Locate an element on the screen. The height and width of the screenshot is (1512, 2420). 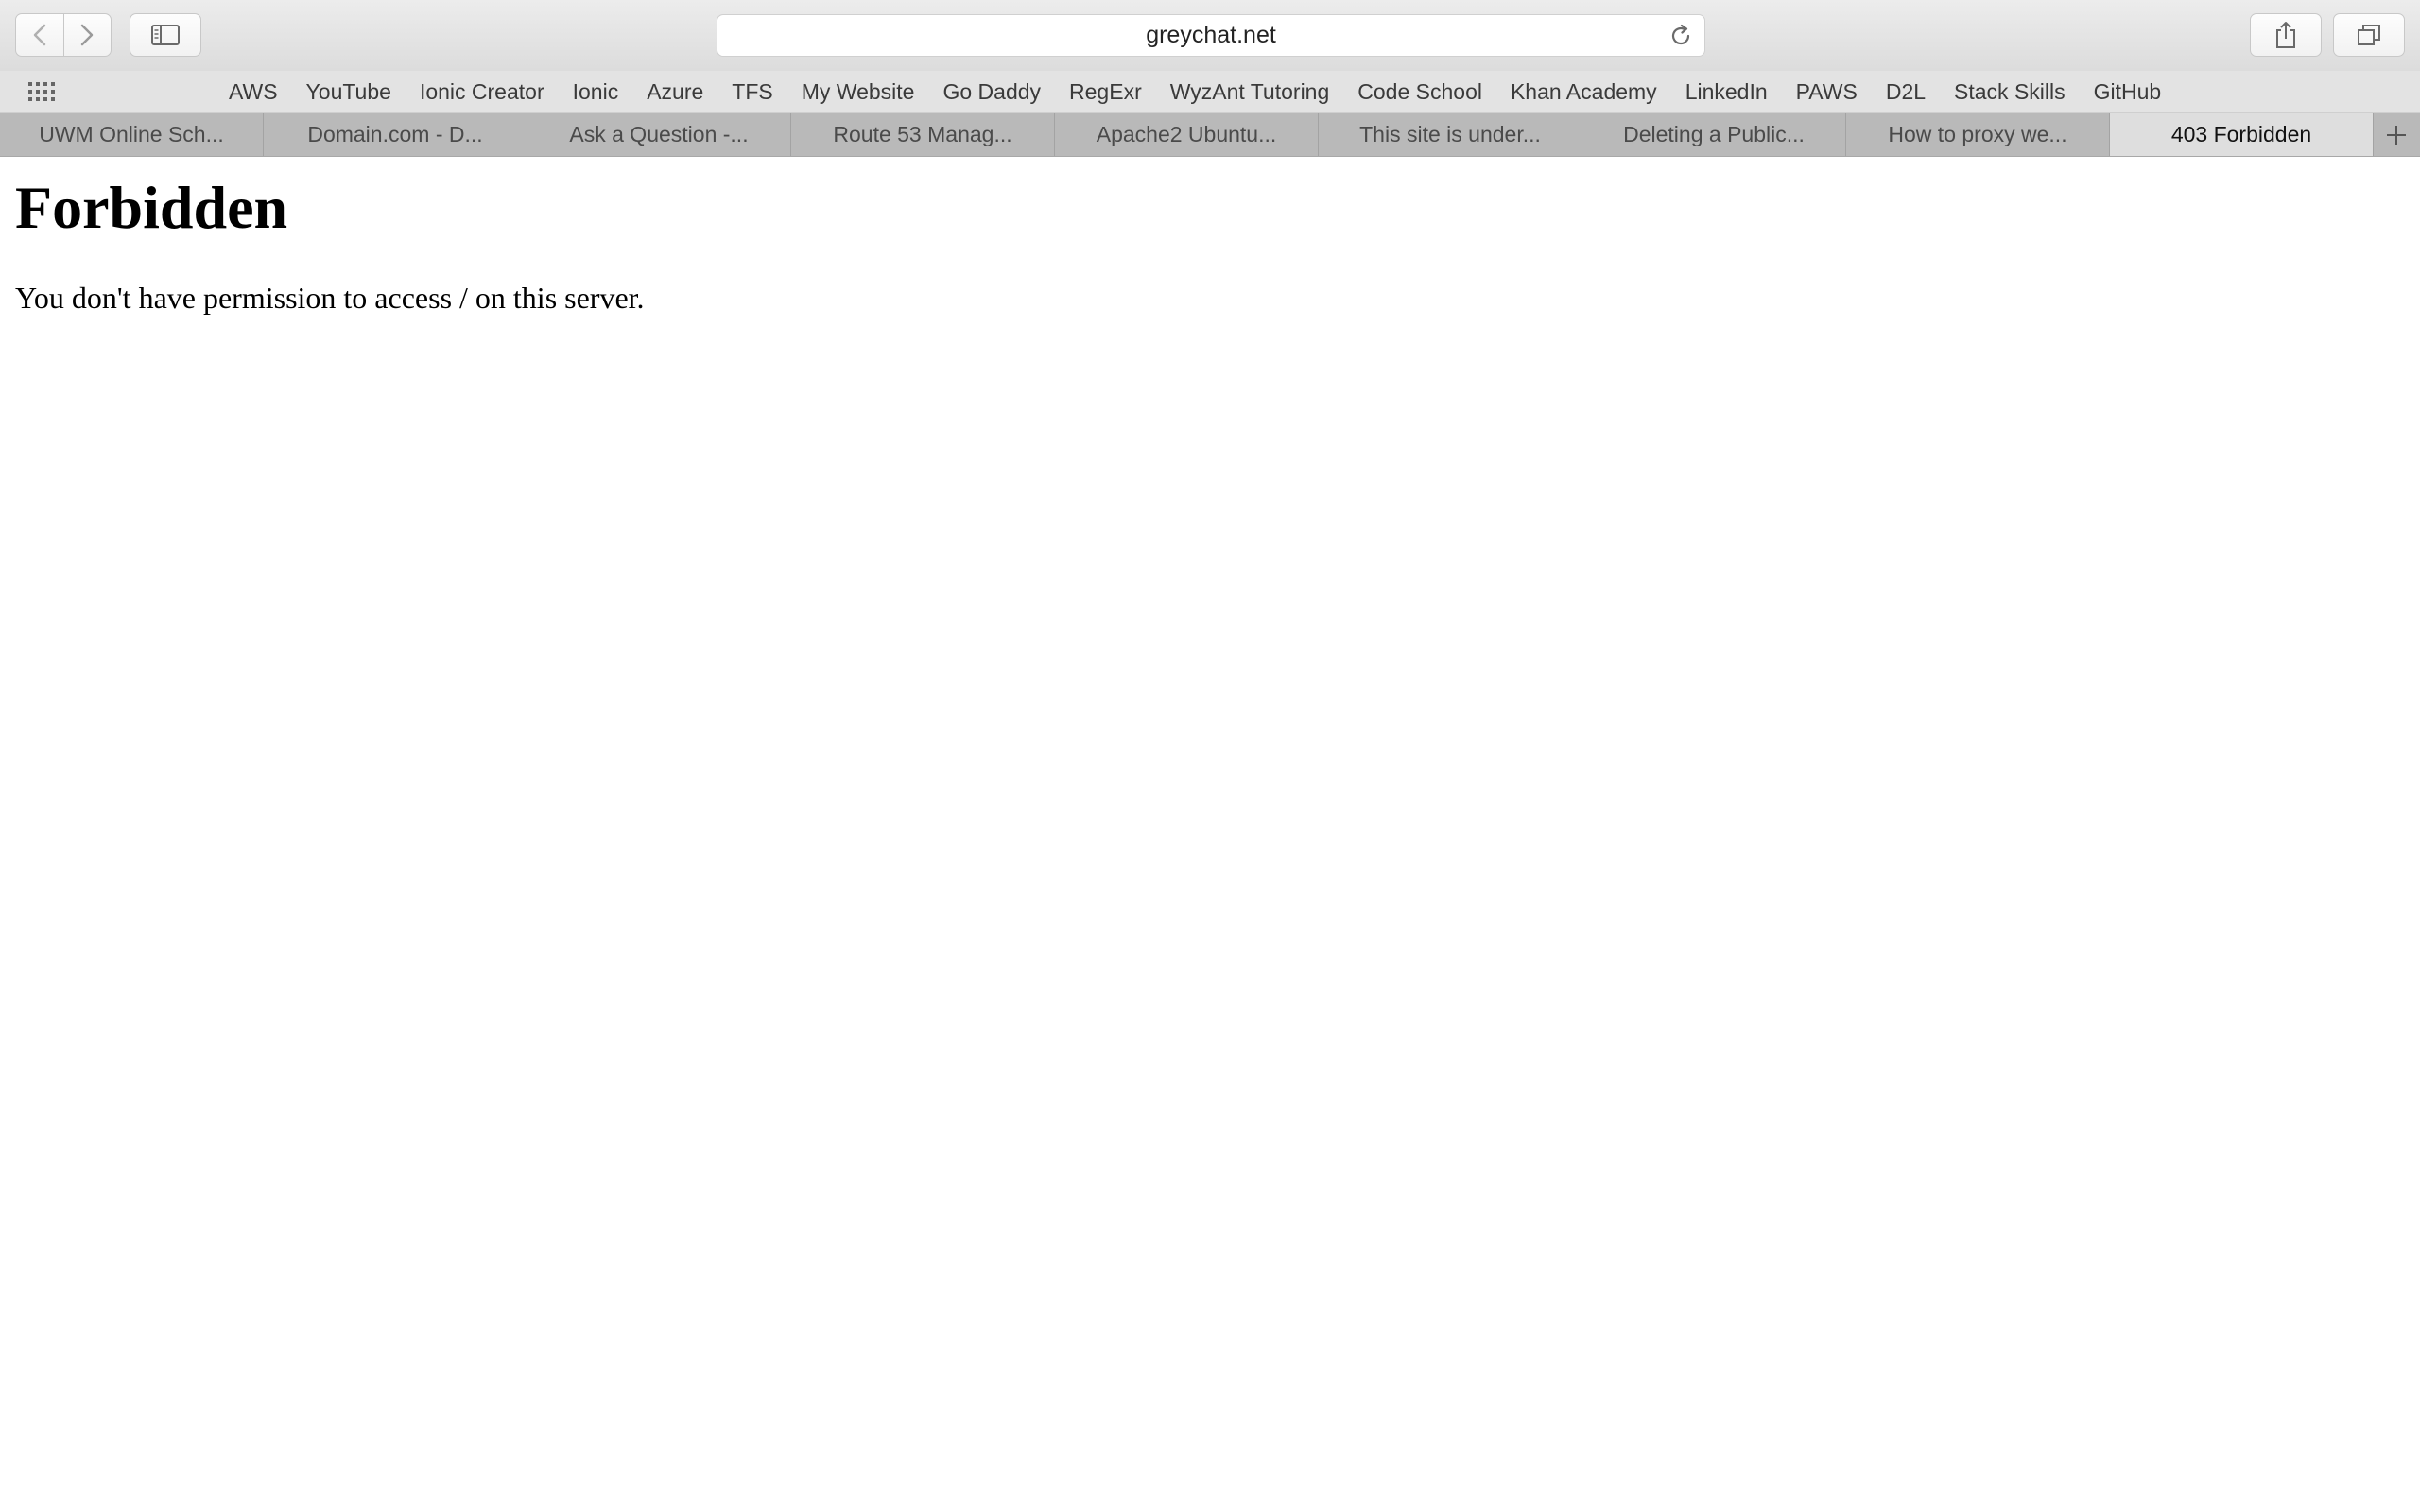
browser-toolbar: greychat.net is located at coordinates (1210, 35).